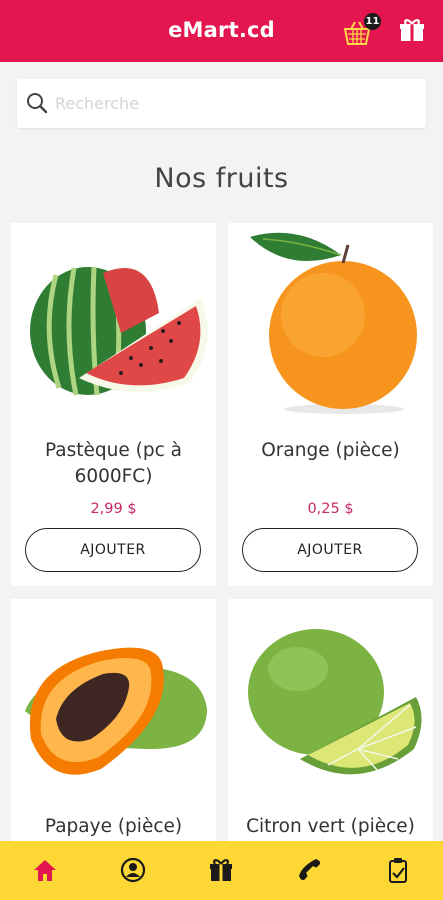 The height and width of the screenshot is (900, 443). Describe the element at coordinates (360, 30) in the screenshot. I see `cart-button: 11` at that location.